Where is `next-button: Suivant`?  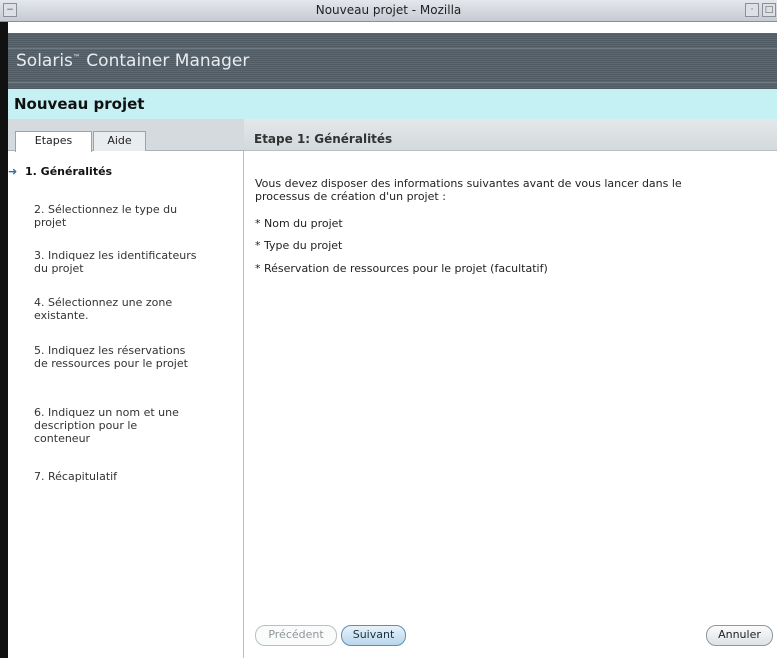
next-button: Suivant is located at coordinates (373, 635).